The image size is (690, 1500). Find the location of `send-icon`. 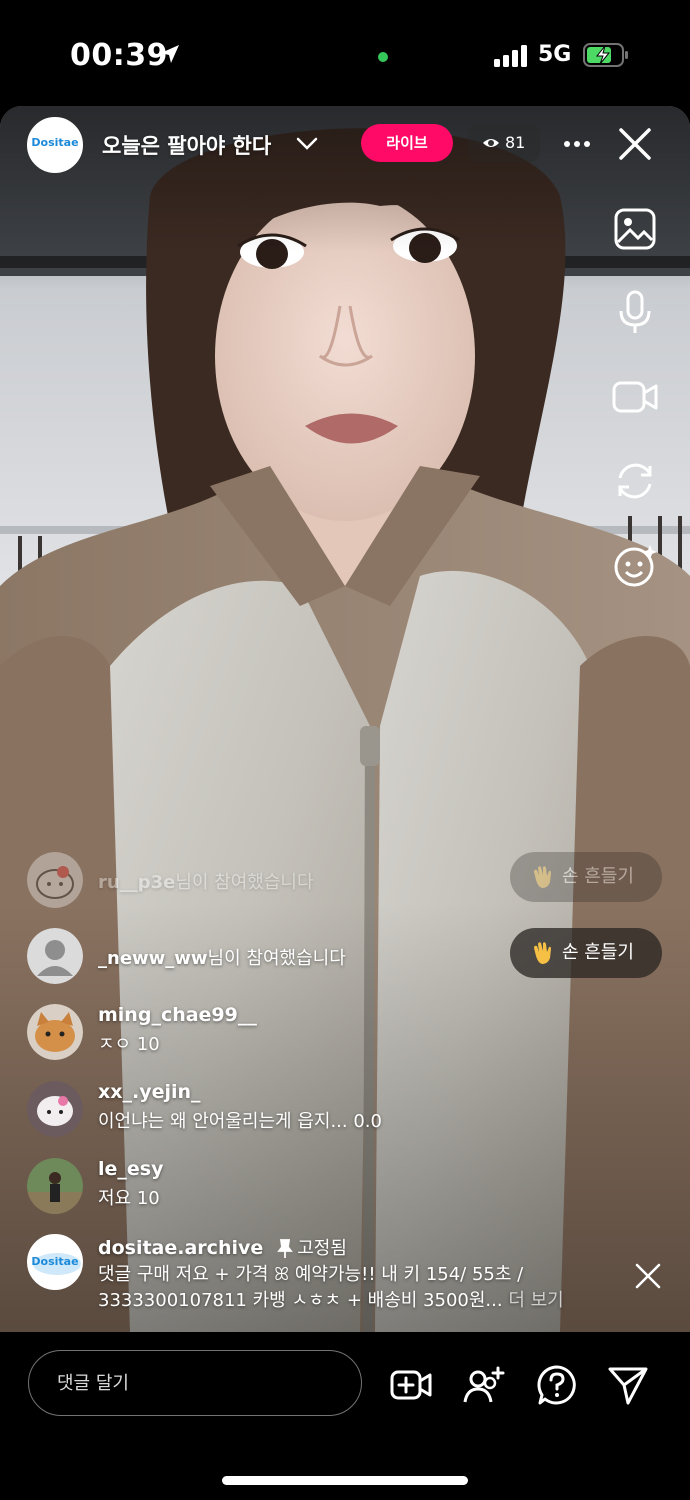

send-icon is located at coordinates (628, 1385).